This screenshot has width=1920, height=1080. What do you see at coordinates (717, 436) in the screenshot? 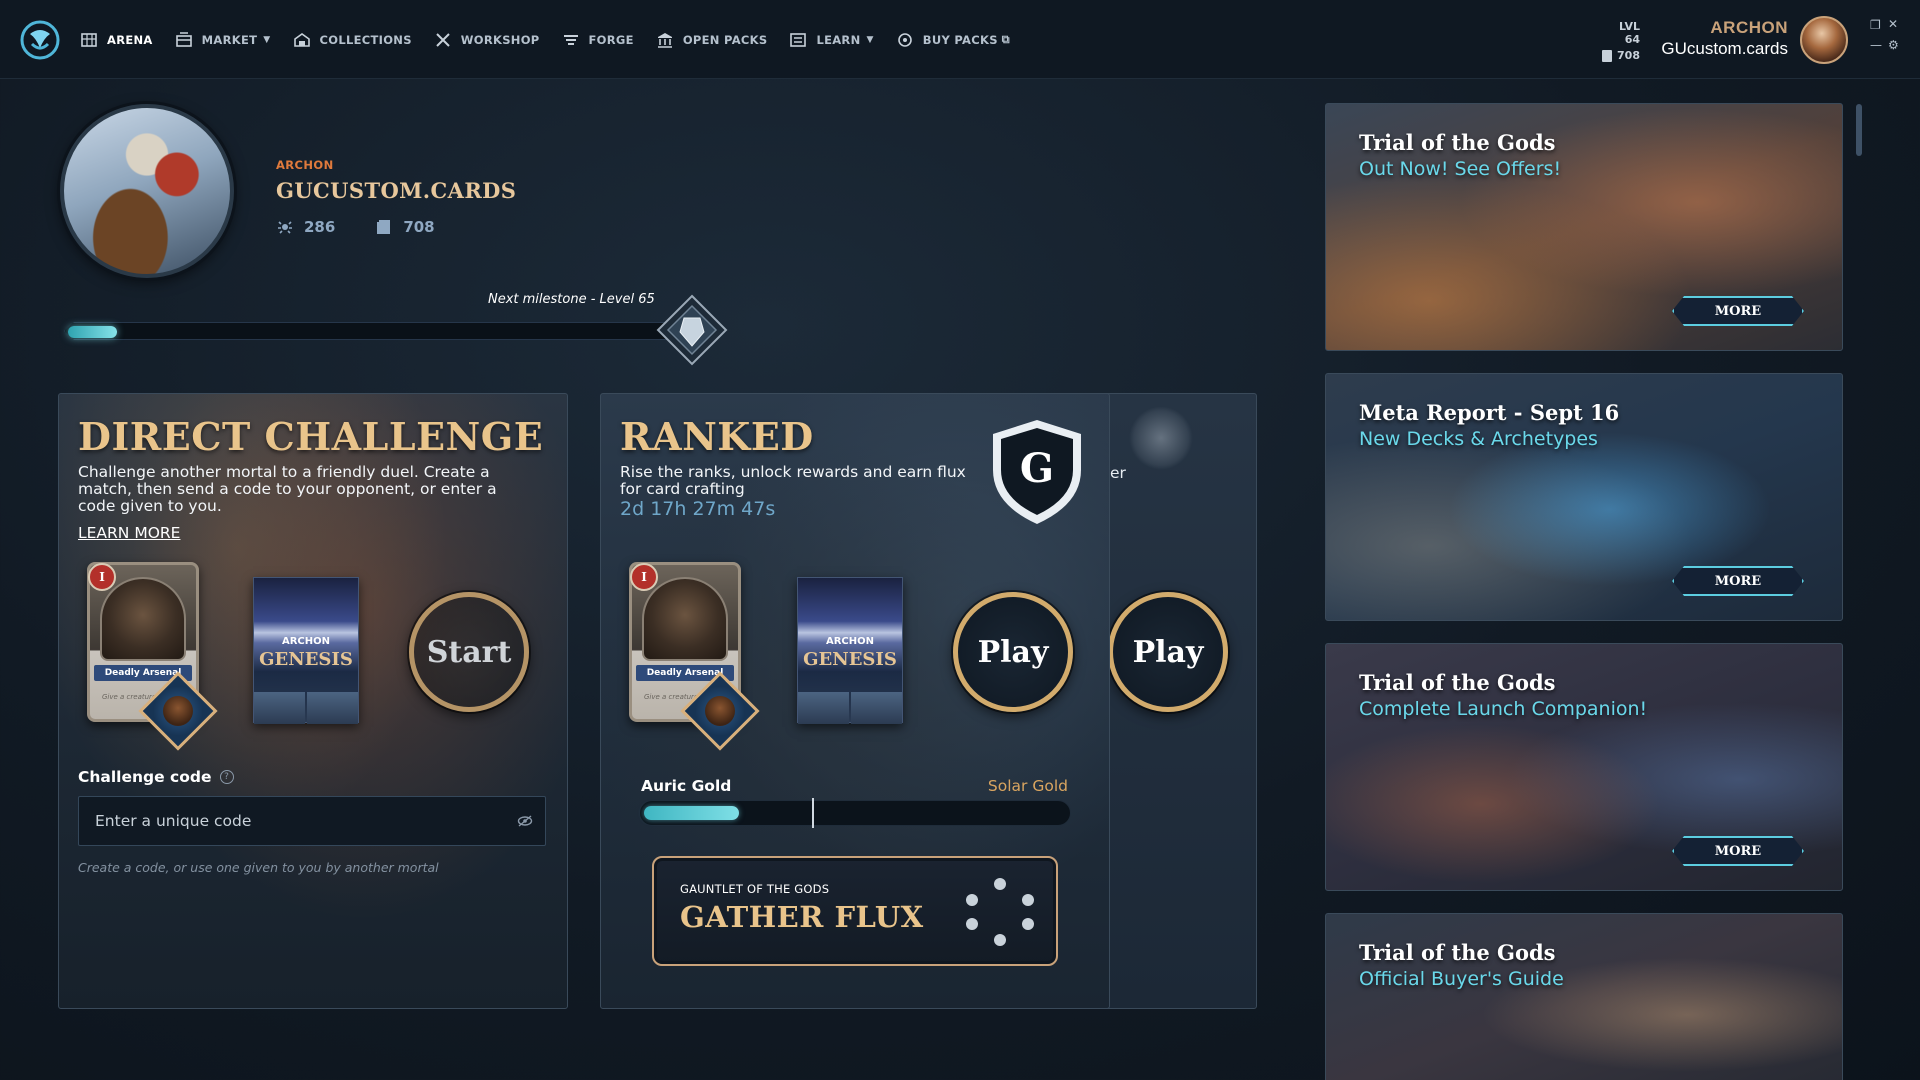
I see `ranked-title: RANKED` at bounding box center [717, 436].